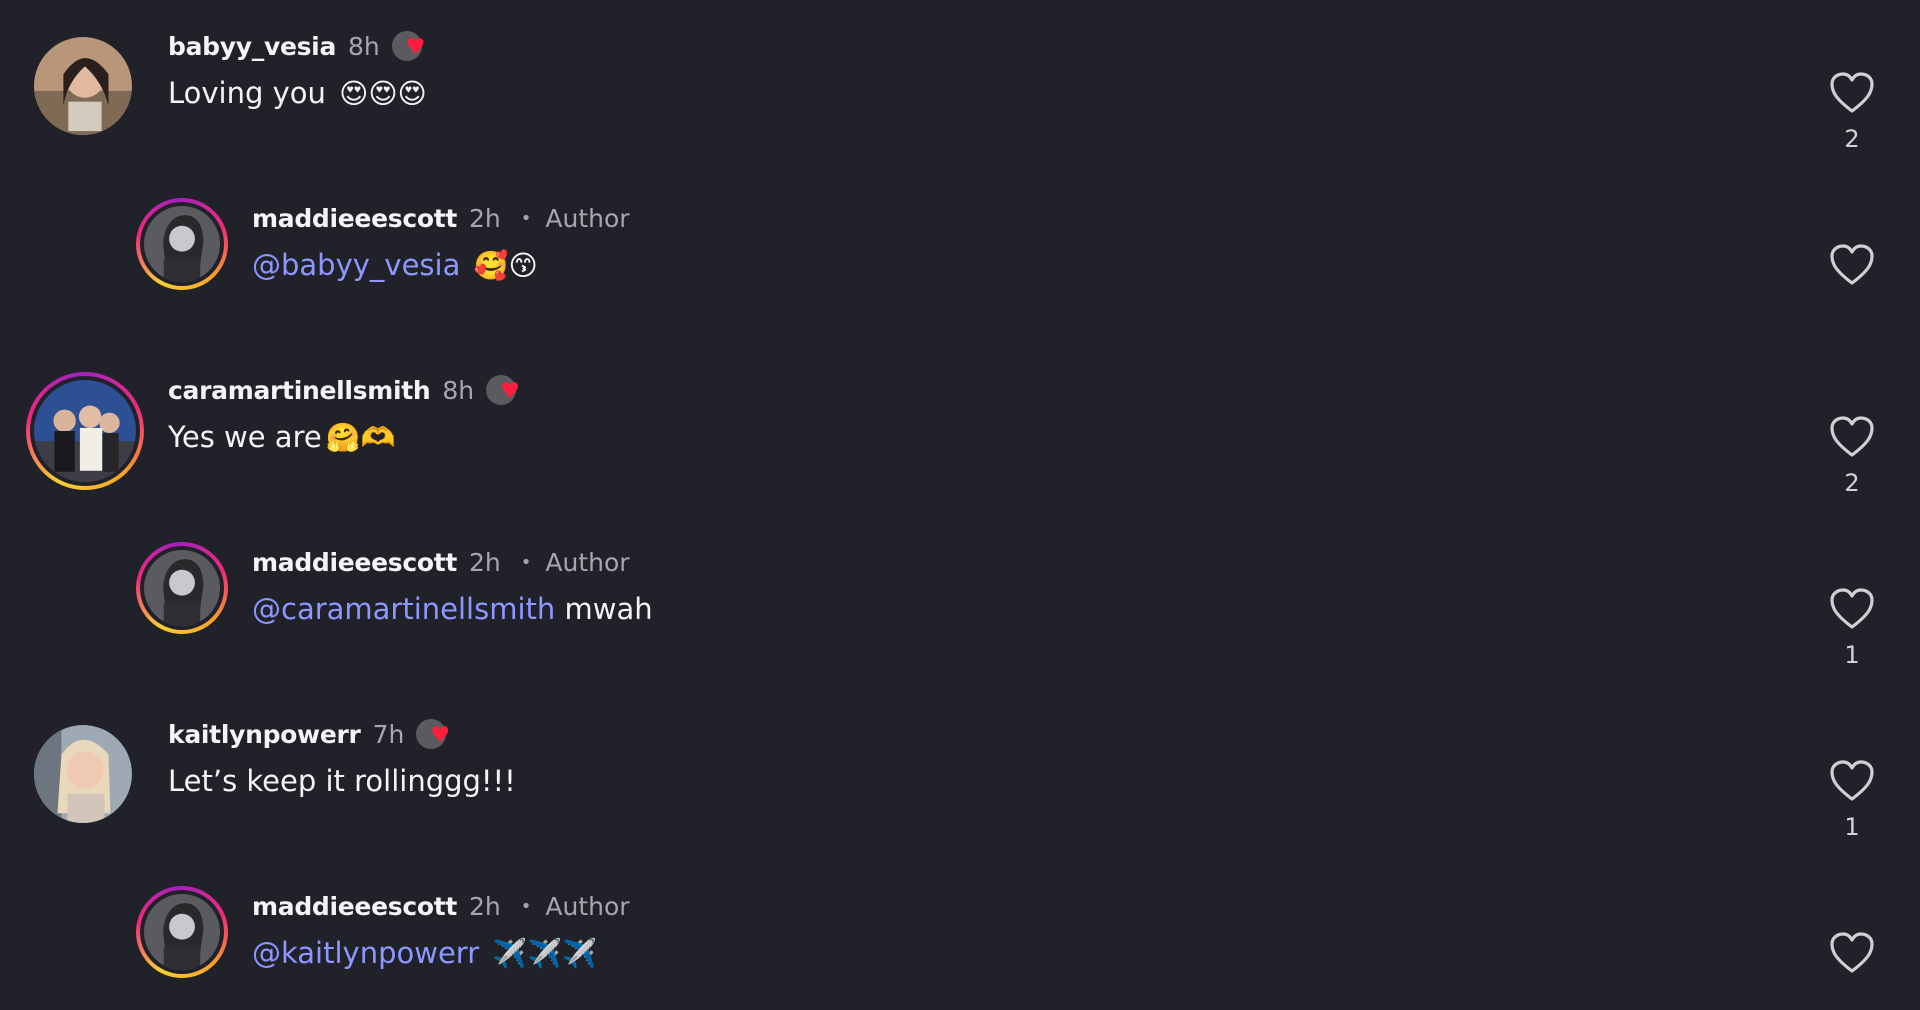  I want to click on comment-text: Let’s keep it rollinggg!!!, so click(342, 781).